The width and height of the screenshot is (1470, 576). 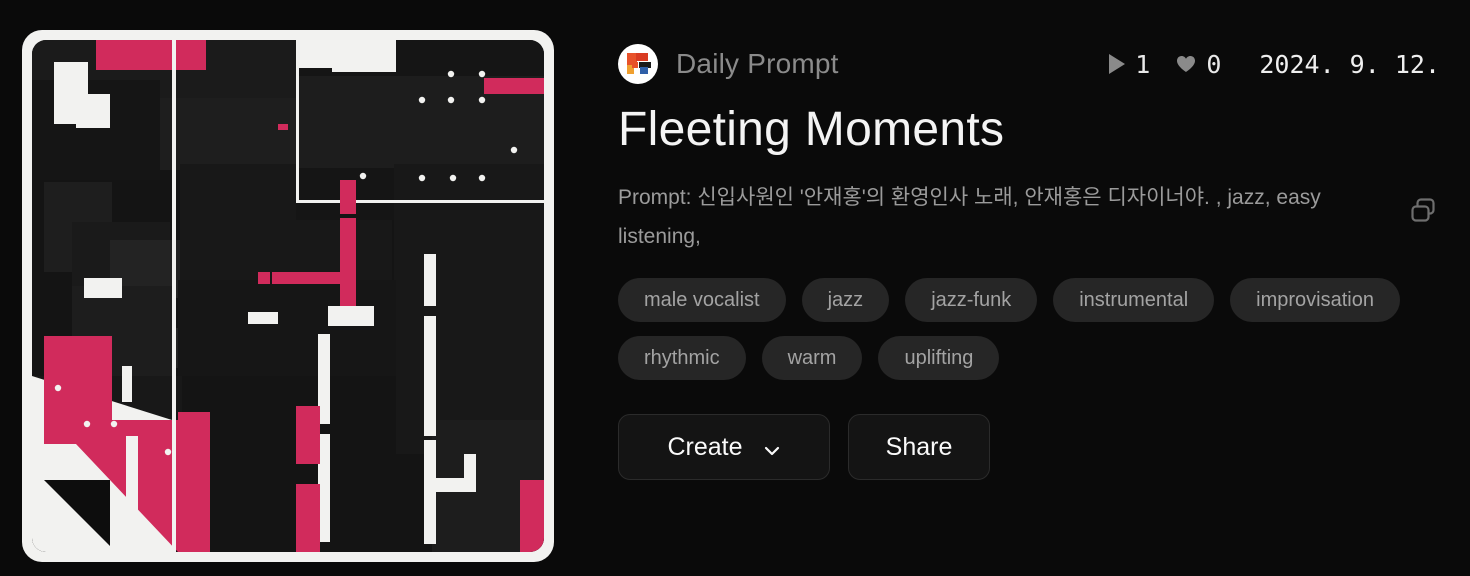 I want to click on share-button: Share, so click(x=919, y=447).